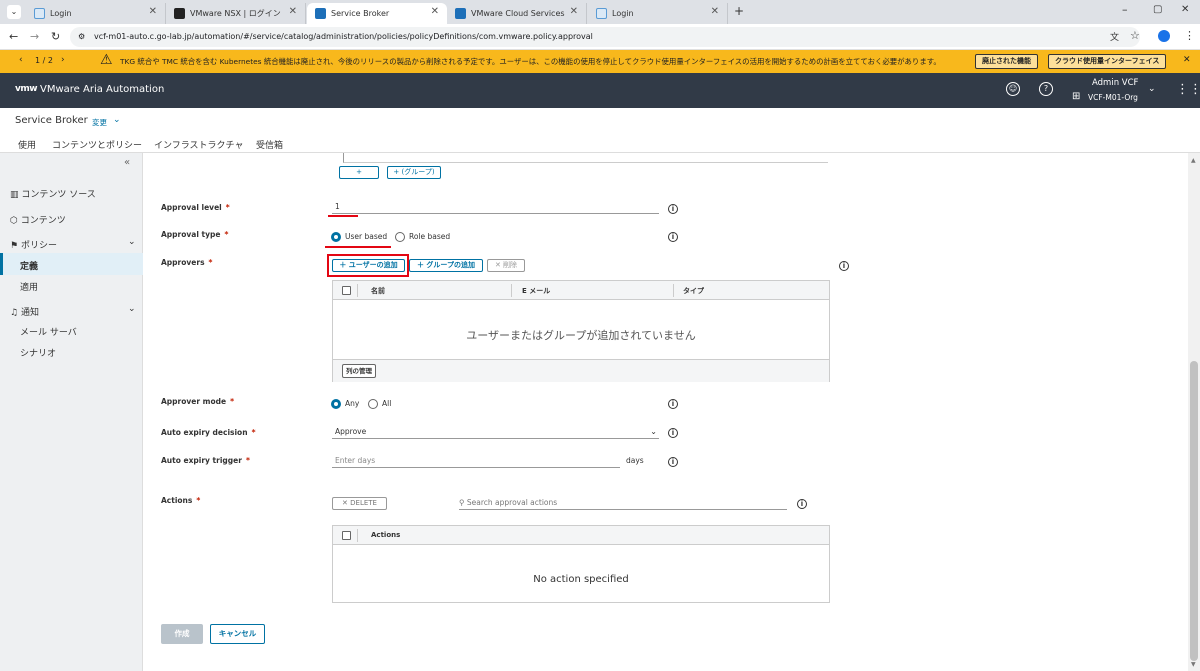 The width and height of the screenshot is (1200, 671). Describe the element at coordinates (693, 291) in the screenshot. I see `column-type: タイプ` at that location.